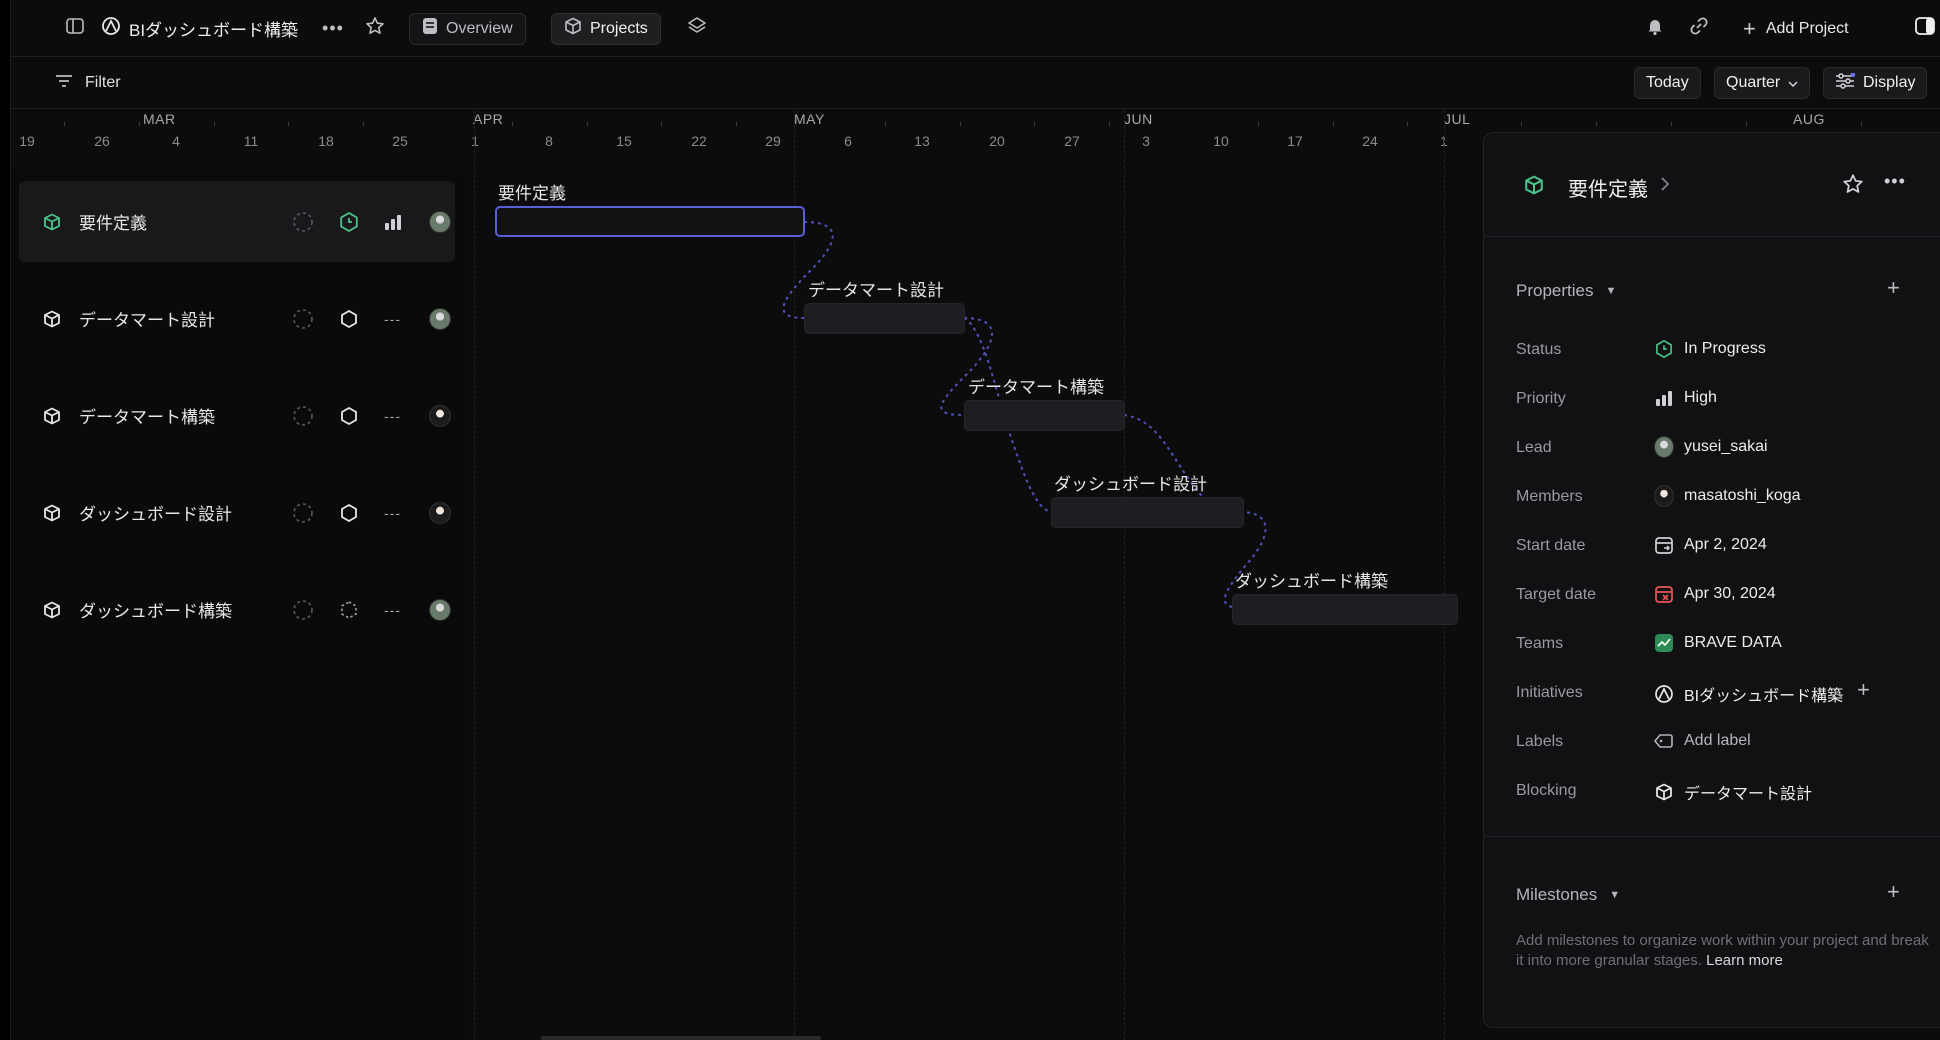 The height and width of the screenshot is (1040, 1940). What do you see at coordinates (1845, 82) in the screenshot?
I see `display-settings-icon` at bounding box center [1845, 82].